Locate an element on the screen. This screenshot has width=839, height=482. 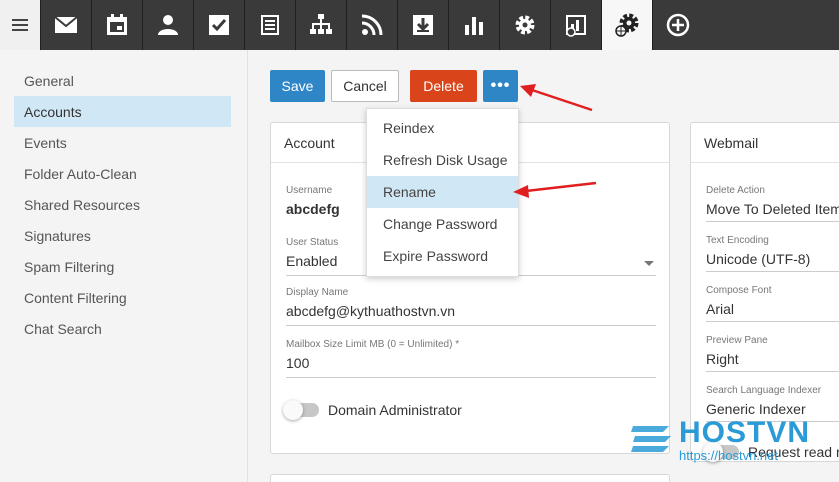
compose-font-select: Compose Font Arial is located at coordinates (772, 303).